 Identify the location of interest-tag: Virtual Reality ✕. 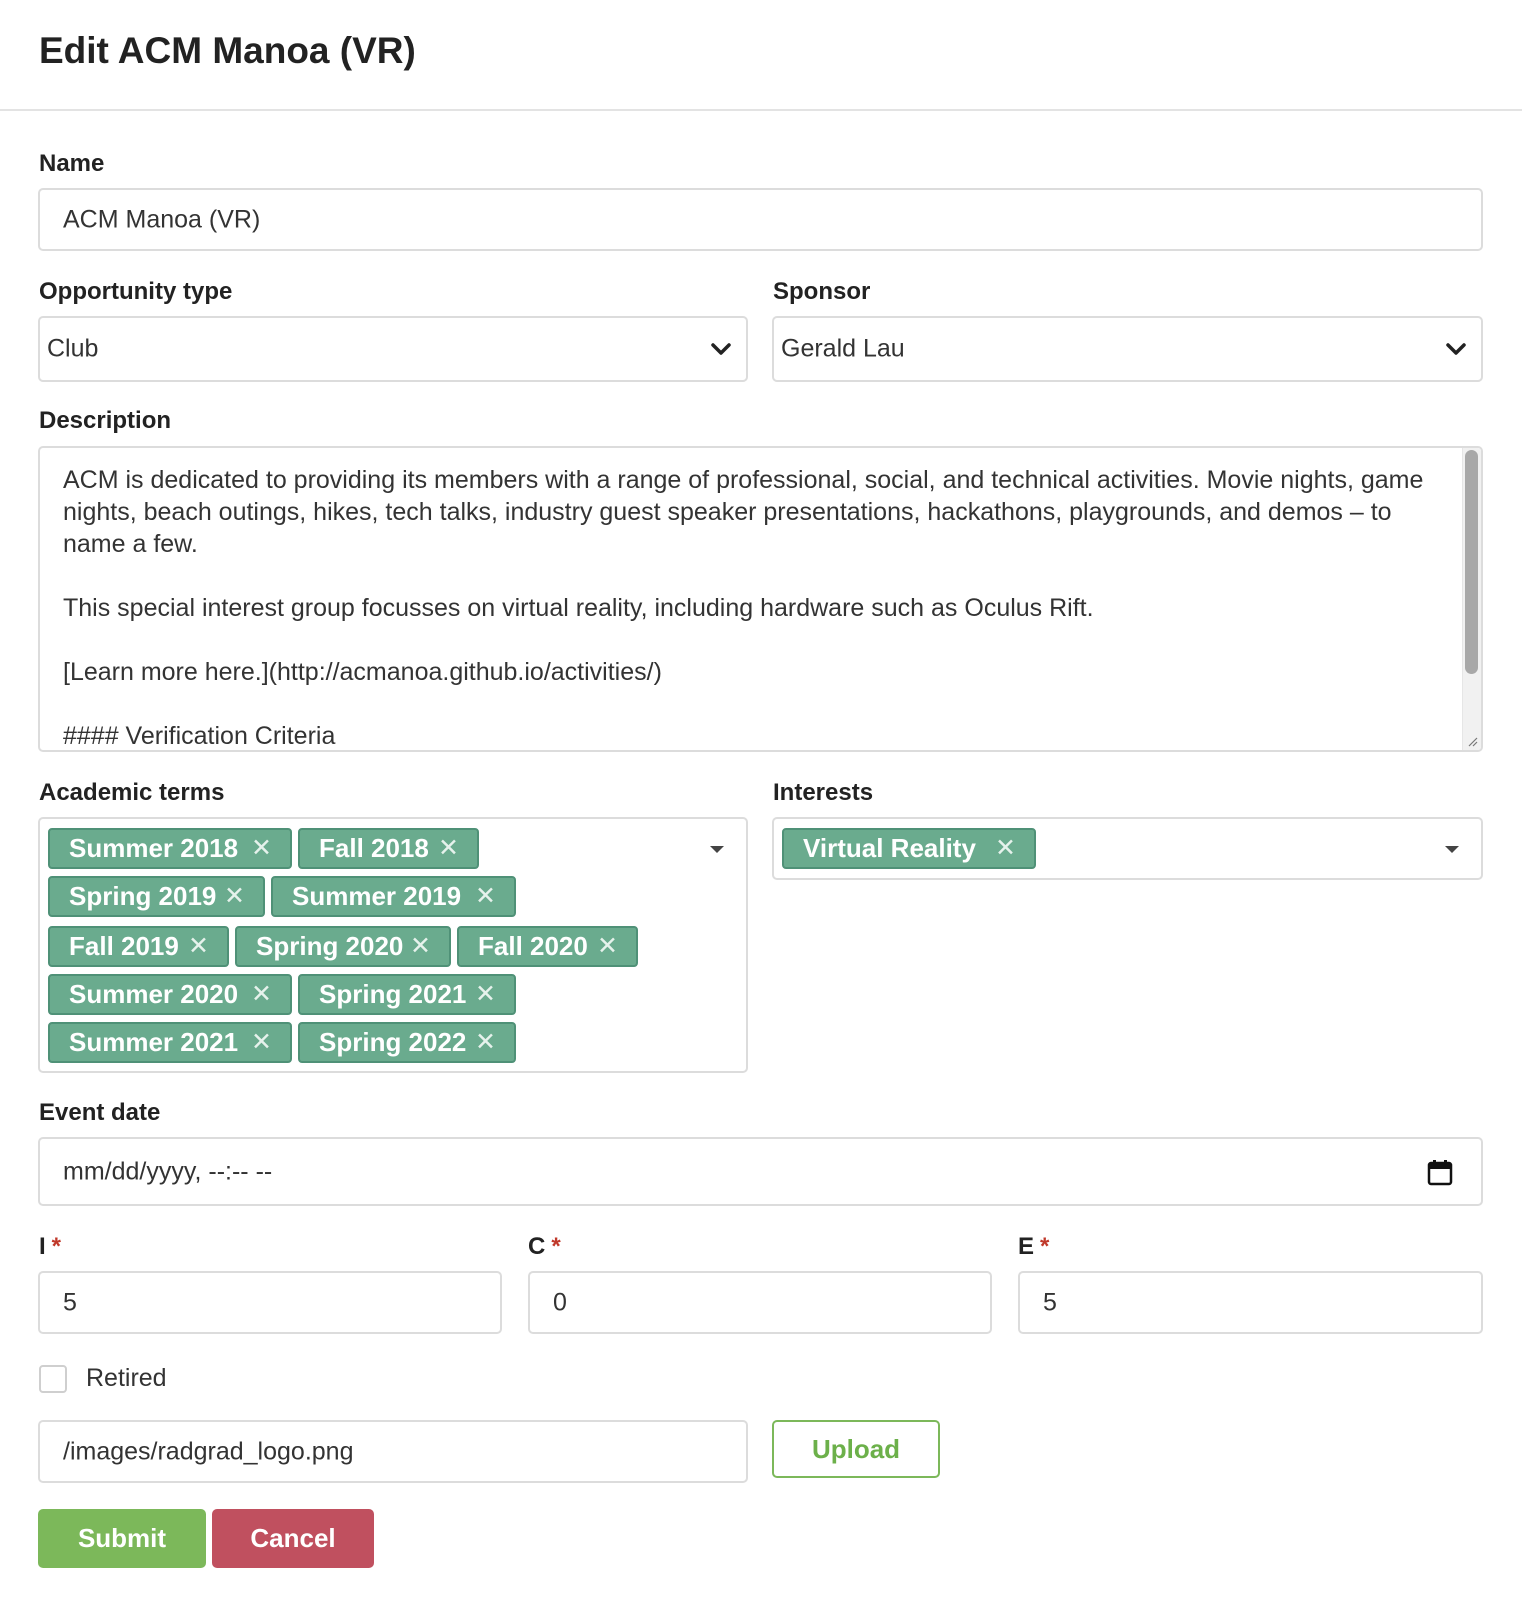
(909, 848).